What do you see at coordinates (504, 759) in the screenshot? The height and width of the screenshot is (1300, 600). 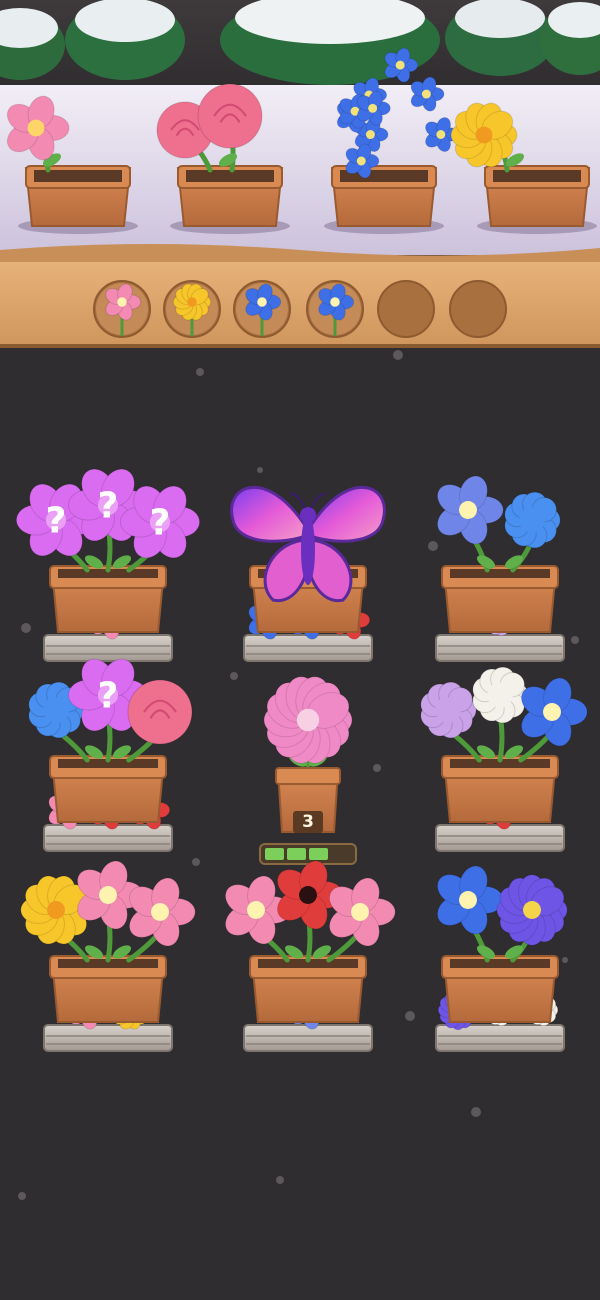 I see `flower-pot-r2c3` at bounding box center [504, 759].